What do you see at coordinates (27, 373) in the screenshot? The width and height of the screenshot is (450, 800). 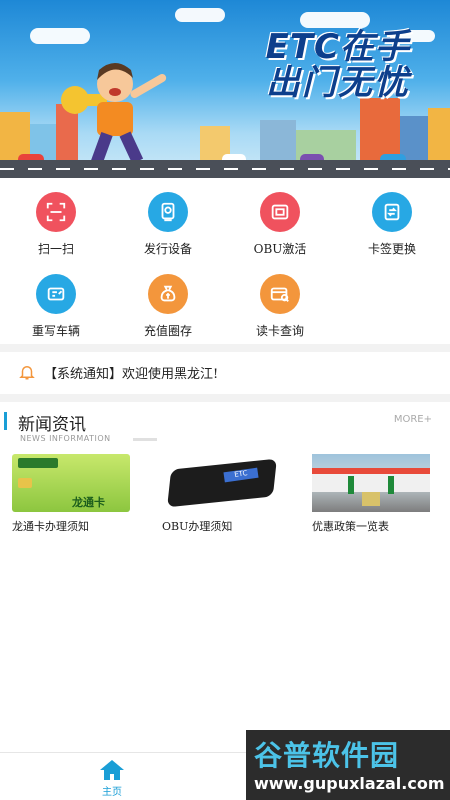 I see `bell-icon` at bounding box center [27, 373].